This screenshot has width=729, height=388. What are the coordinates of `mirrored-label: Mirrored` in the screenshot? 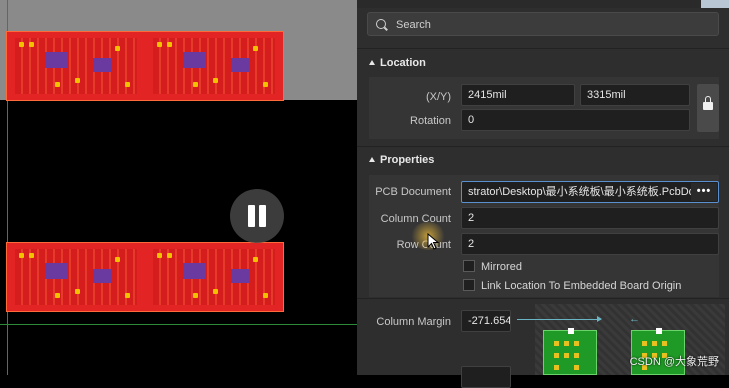 It's located at (501, 267).